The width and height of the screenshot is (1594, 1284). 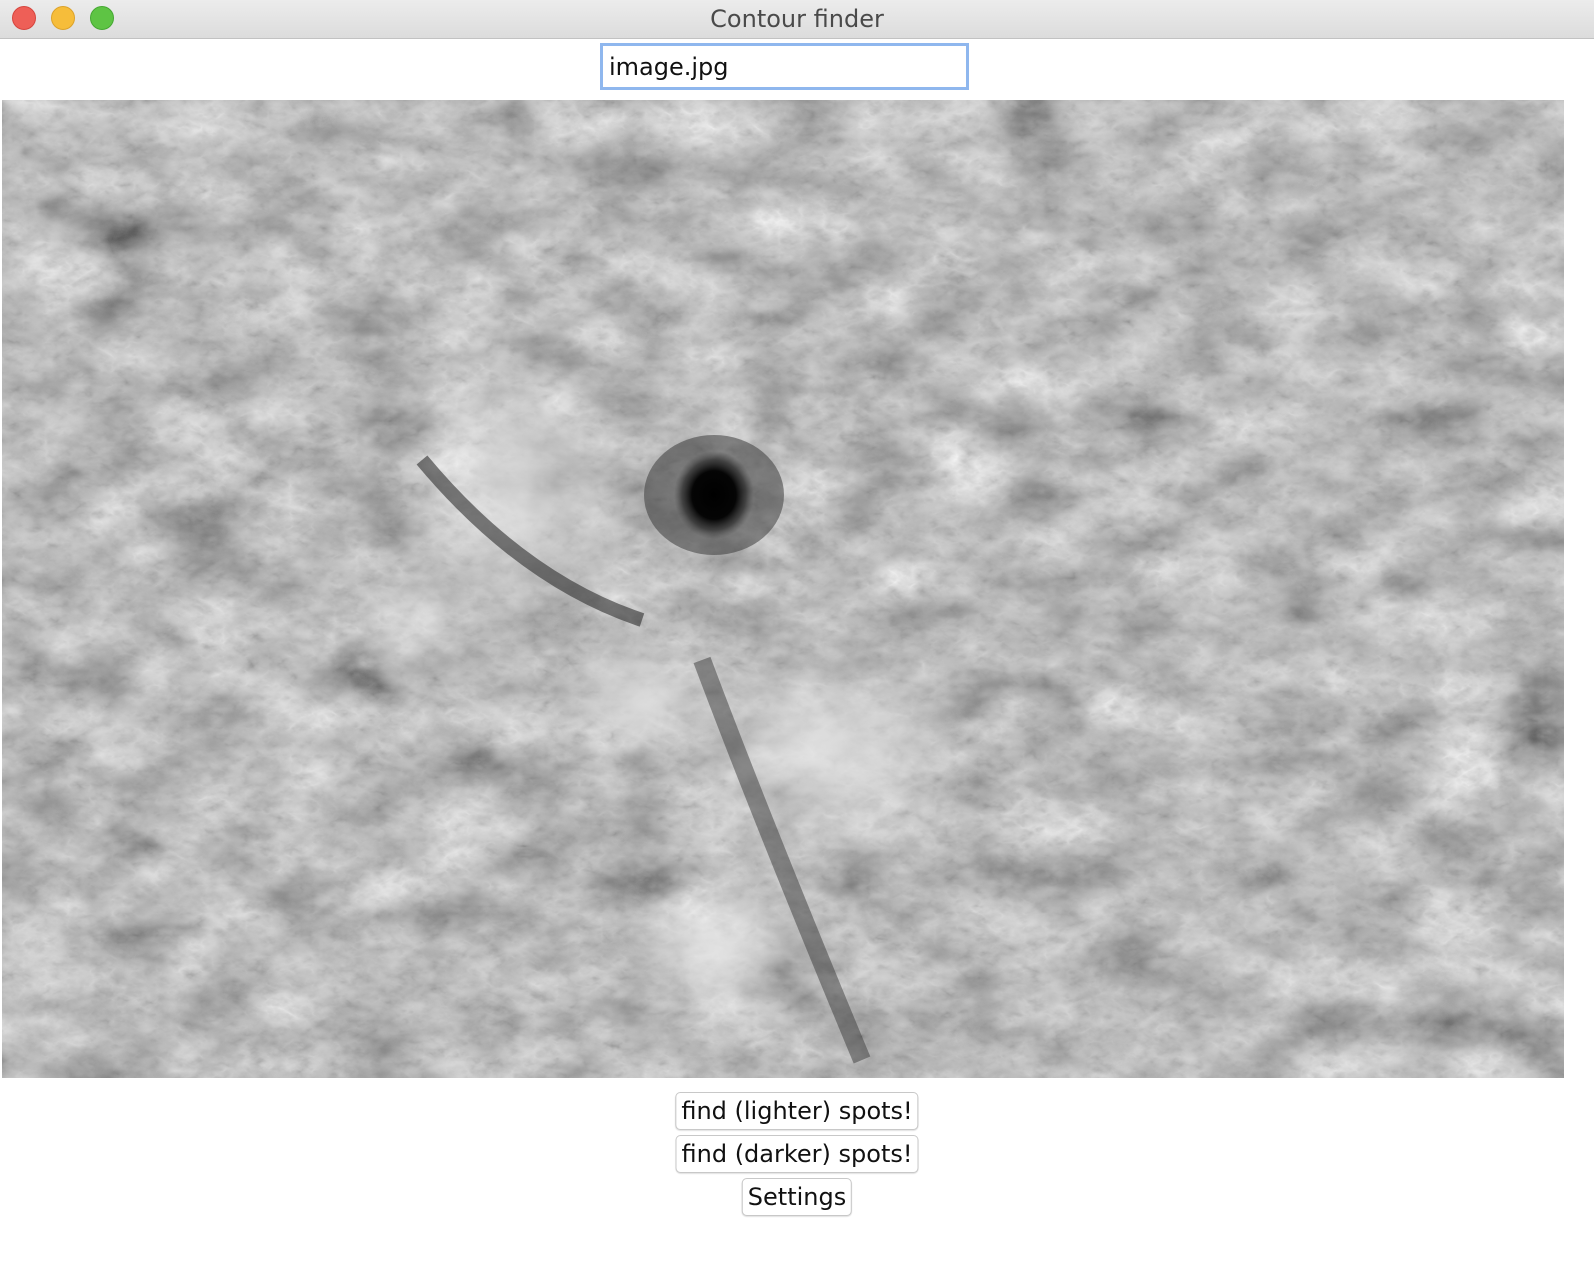 I want to click on settings-button: Settings, so click(x=797, y=1197).